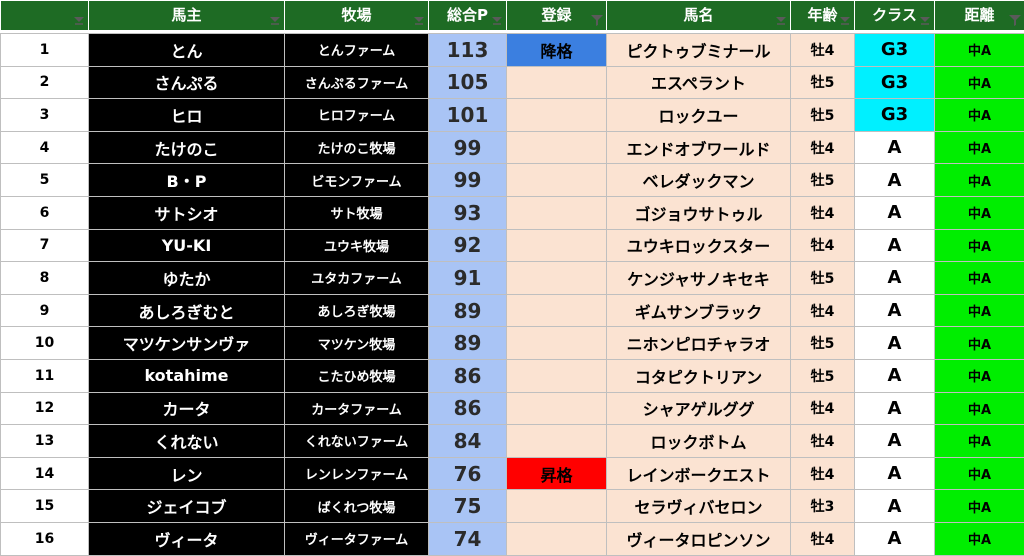 The image size is (1024, 556). I want to click on cell-owner: レン, so click(187, 473).